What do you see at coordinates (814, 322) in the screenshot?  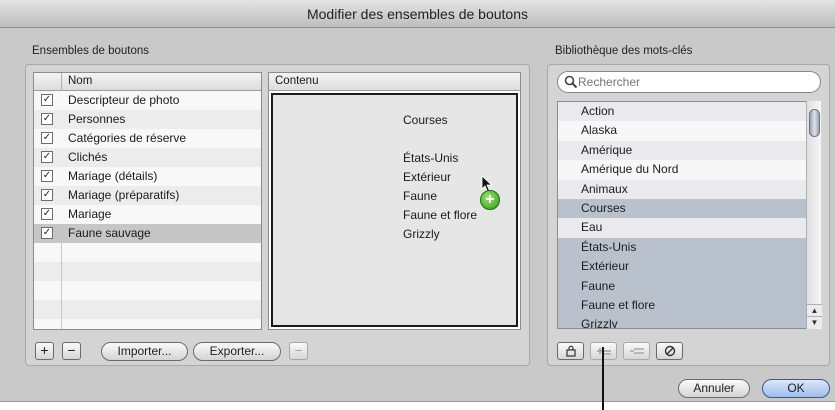 I see `scroll-down-arrow: ▼` at bounding box center [814, 322].